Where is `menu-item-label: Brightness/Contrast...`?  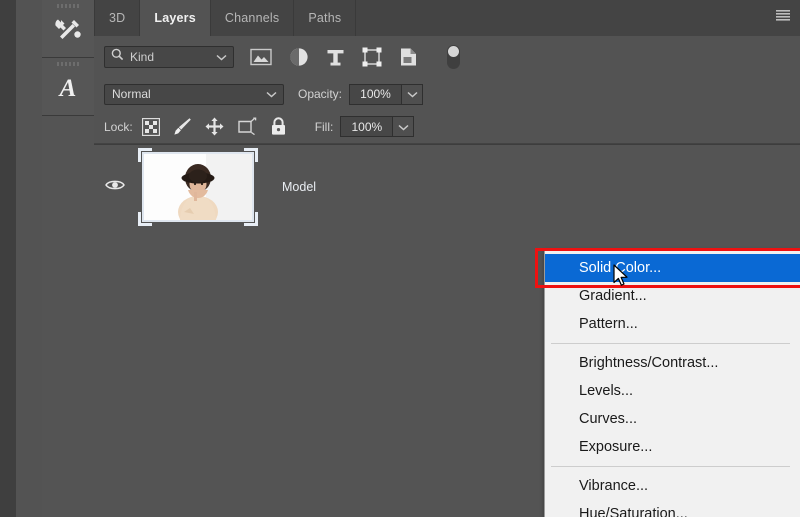
menu-item-label: Brightness/Contrast... is located at coordinates (649, 363).